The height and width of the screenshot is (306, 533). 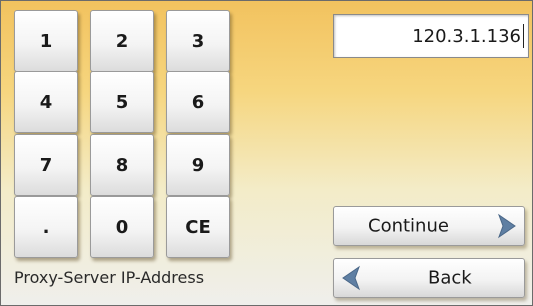 I want to click on ip-address-value: 120.3.1.136, so click(x=466, y=36).